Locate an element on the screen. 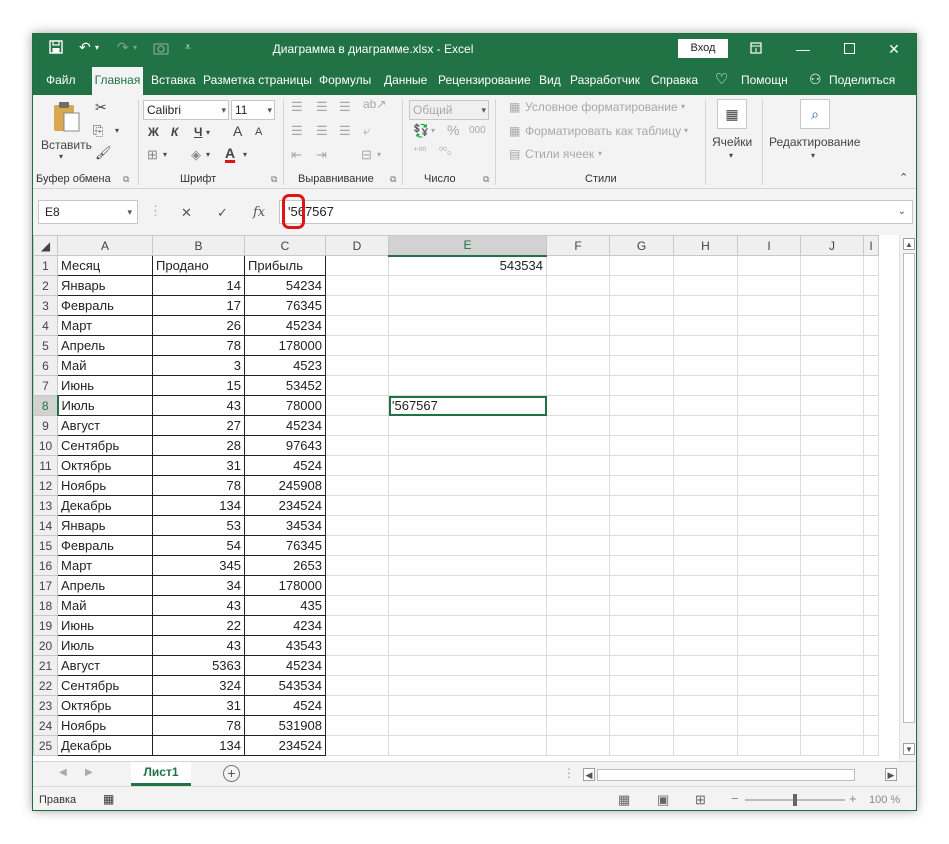 The image size is (949, 844). editing-button: Редактирование is located at coordinates (814, 142).